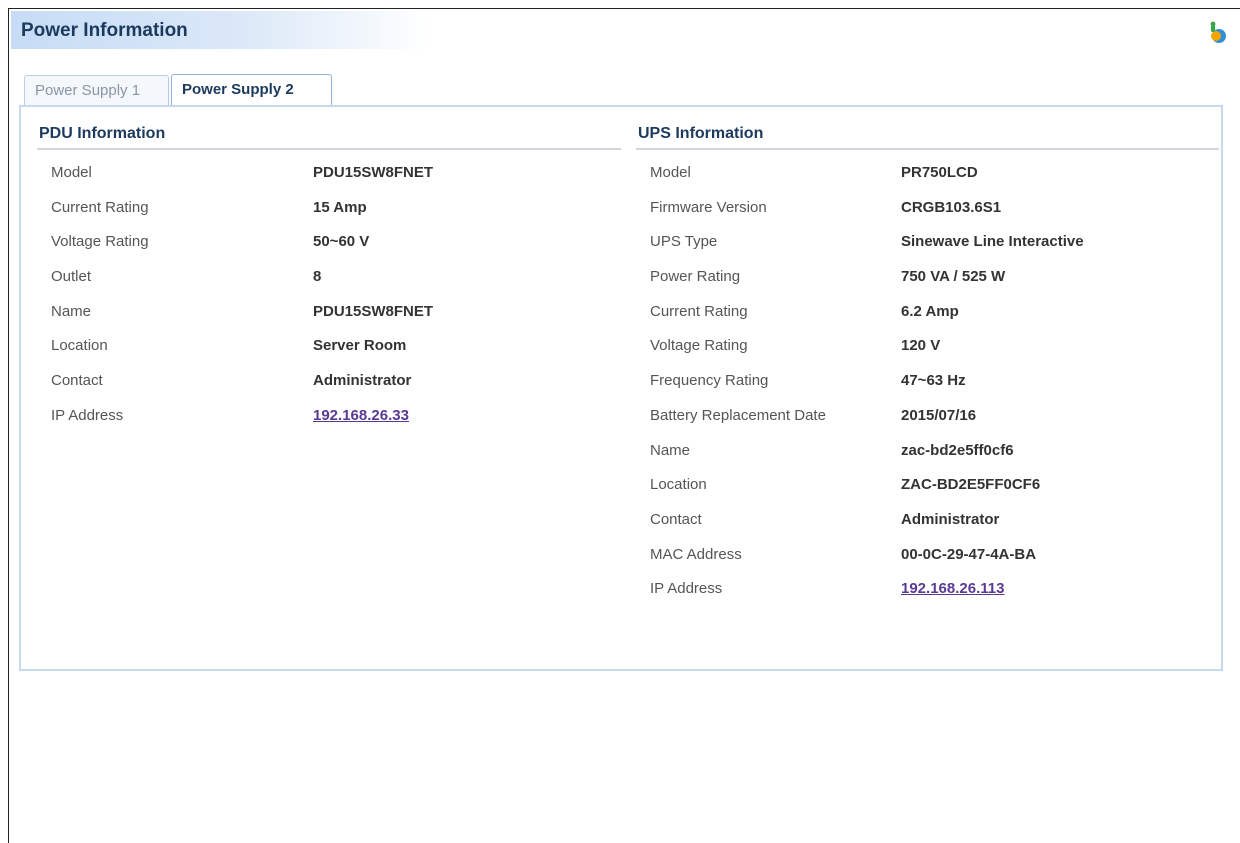  I want to click on info-row: Name zac-bd2e5ff0cf6, so click(927, 459).